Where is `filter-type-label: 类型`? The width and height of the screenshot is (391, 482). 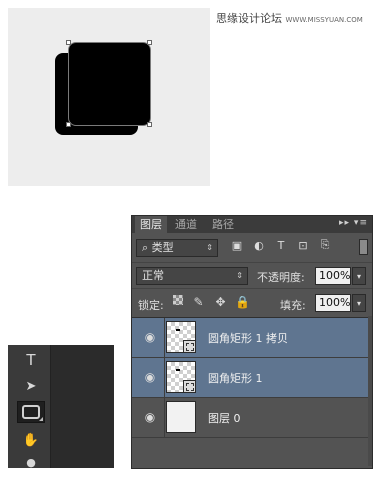
filter-type-label: 类型 is located at coordinates (162, 247).